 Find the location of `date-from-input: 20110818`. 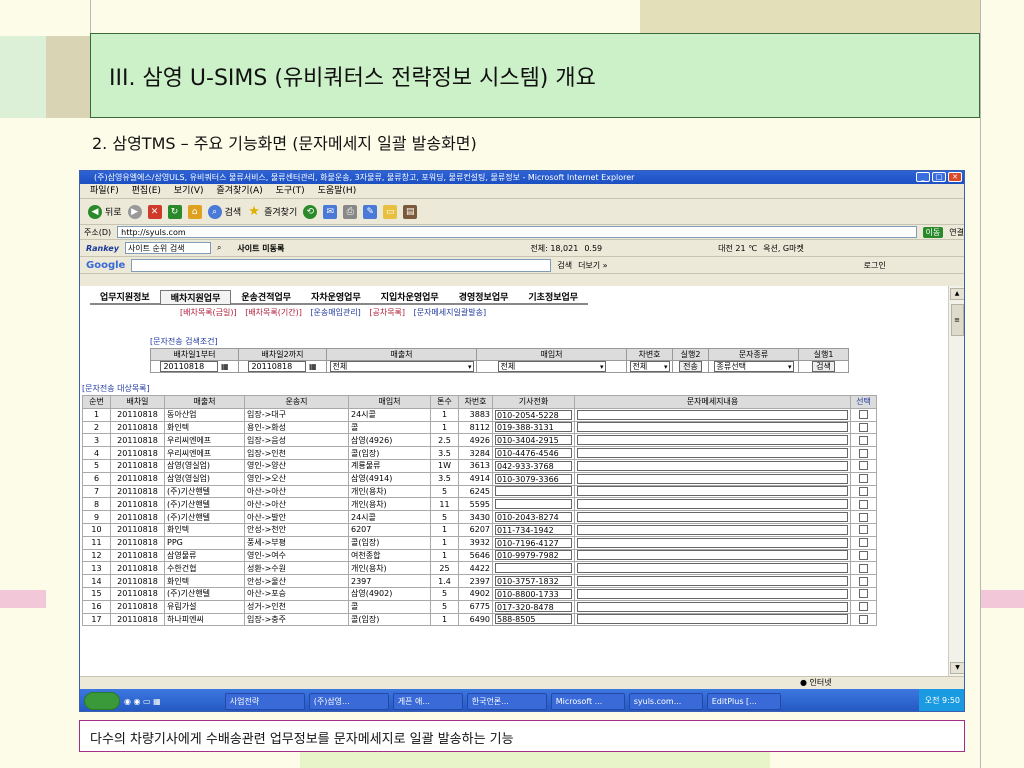

date-from-input: 20110818 is located at coordinates (189, 366).